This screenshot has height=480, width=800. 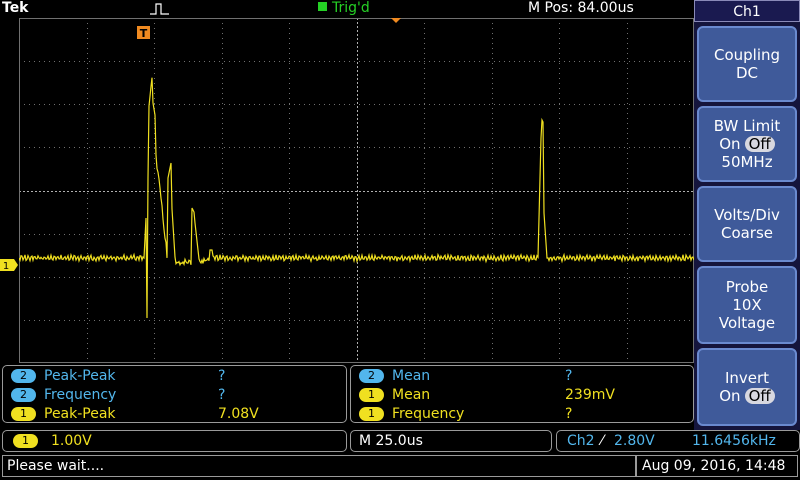 I want to click on trigger-slope-icon: ⁄, so click(x=602, y=441).